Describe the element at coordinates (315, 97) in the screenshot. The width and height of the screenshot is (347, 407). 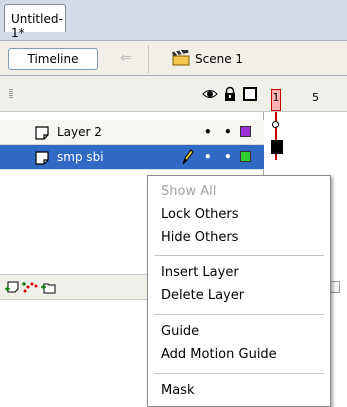
I see `ruler-marker: 5` at that location.